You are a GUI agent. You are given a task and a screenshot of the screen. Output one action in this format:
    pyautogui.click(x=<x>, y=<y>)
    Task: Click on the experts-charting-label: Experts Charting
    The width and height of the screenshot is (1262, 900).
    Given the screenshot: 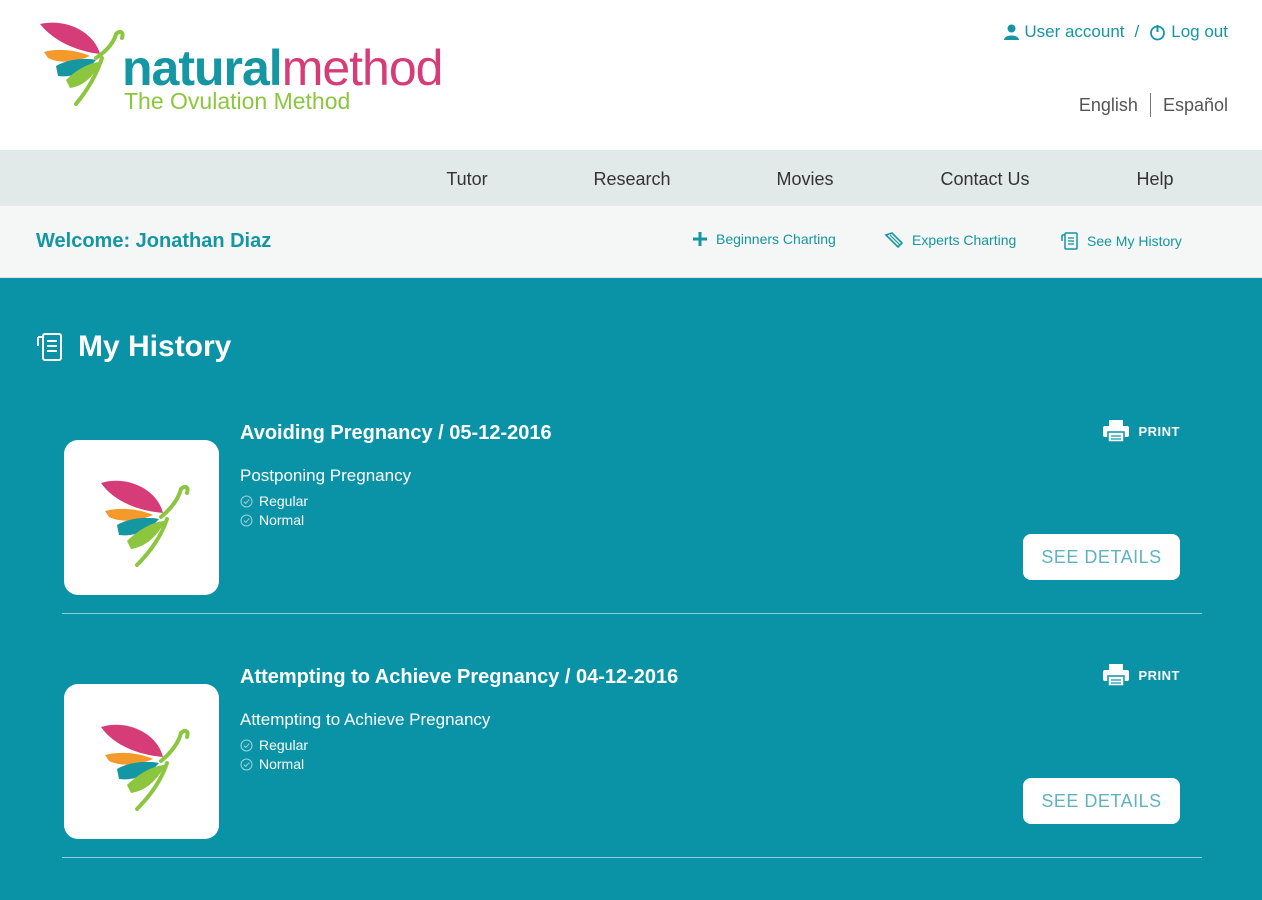 What is the action you would take?
    pyautogui.click(x=964, y=240)
    